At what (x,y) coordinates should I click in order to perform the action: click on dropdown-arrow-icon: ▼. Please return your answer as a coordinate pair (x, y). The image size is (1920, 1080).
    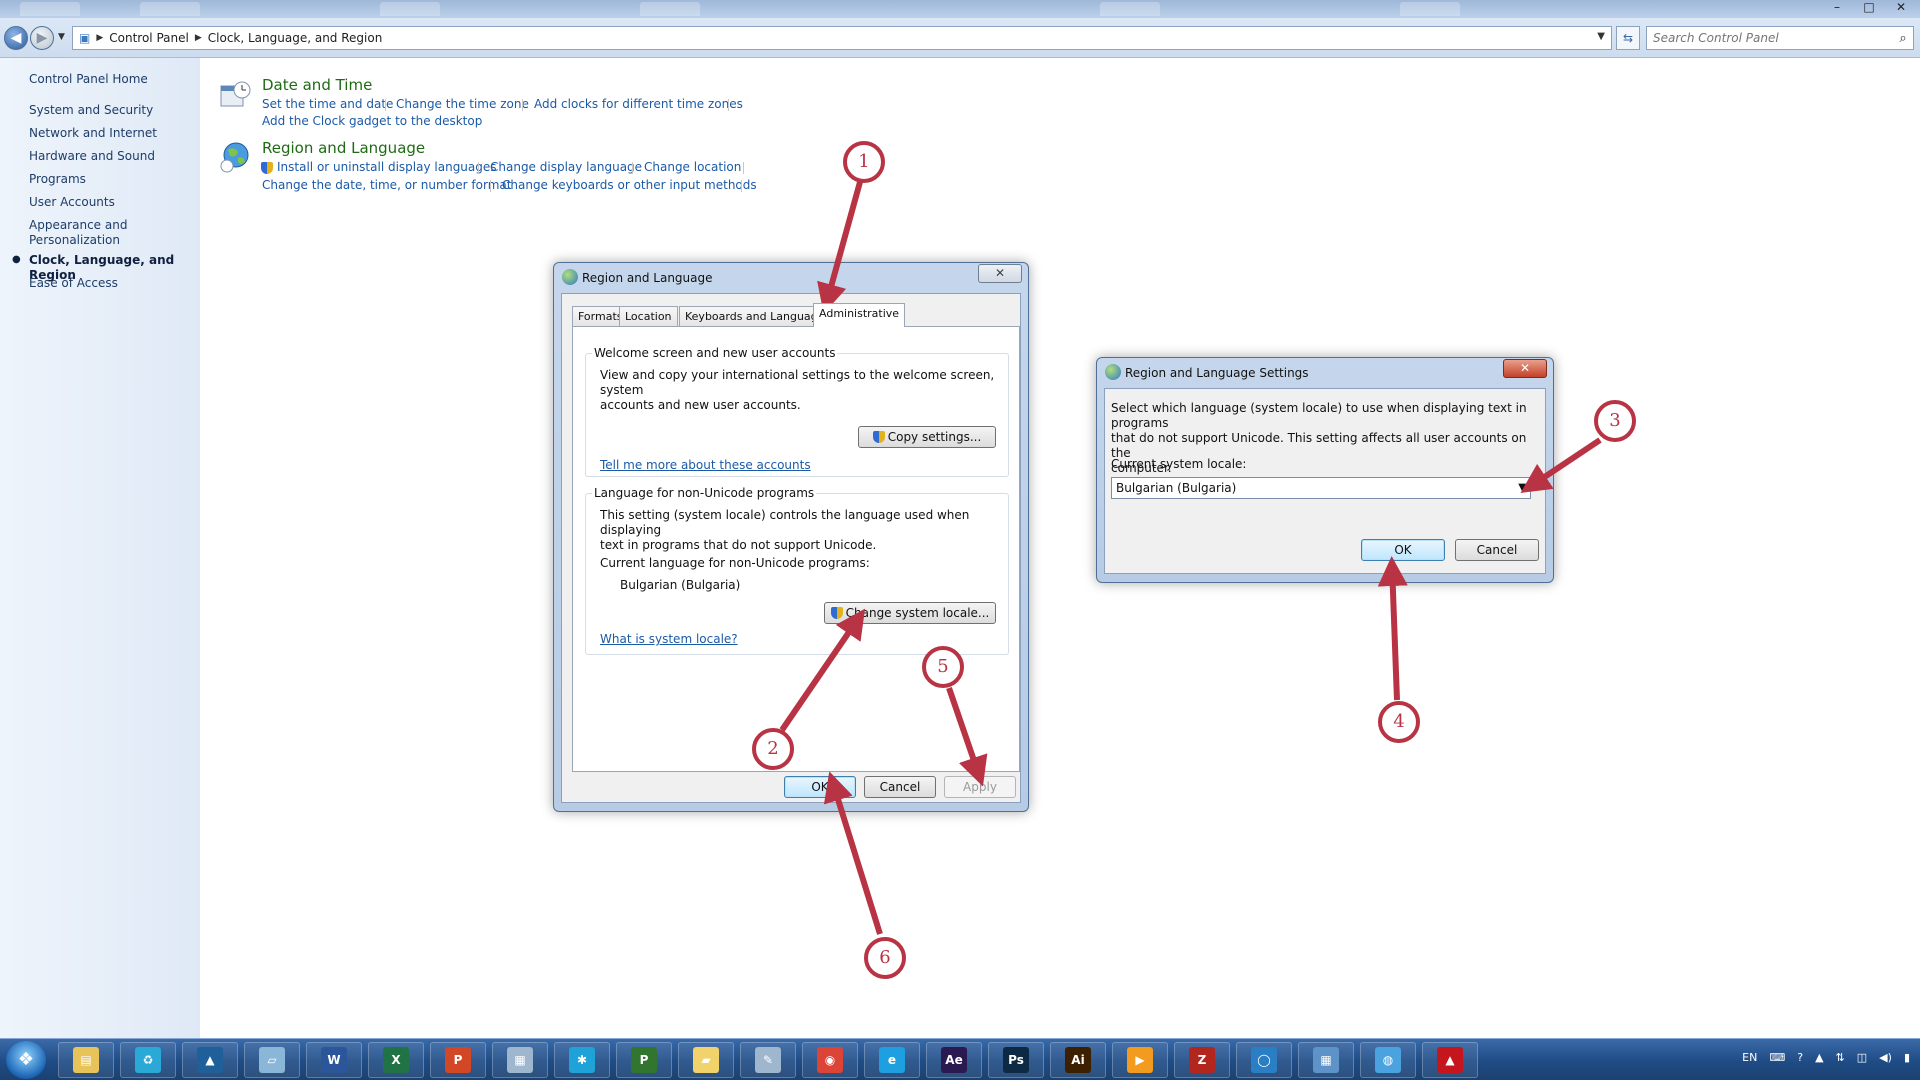
    Looking at the image, I should click on (1522, 488).